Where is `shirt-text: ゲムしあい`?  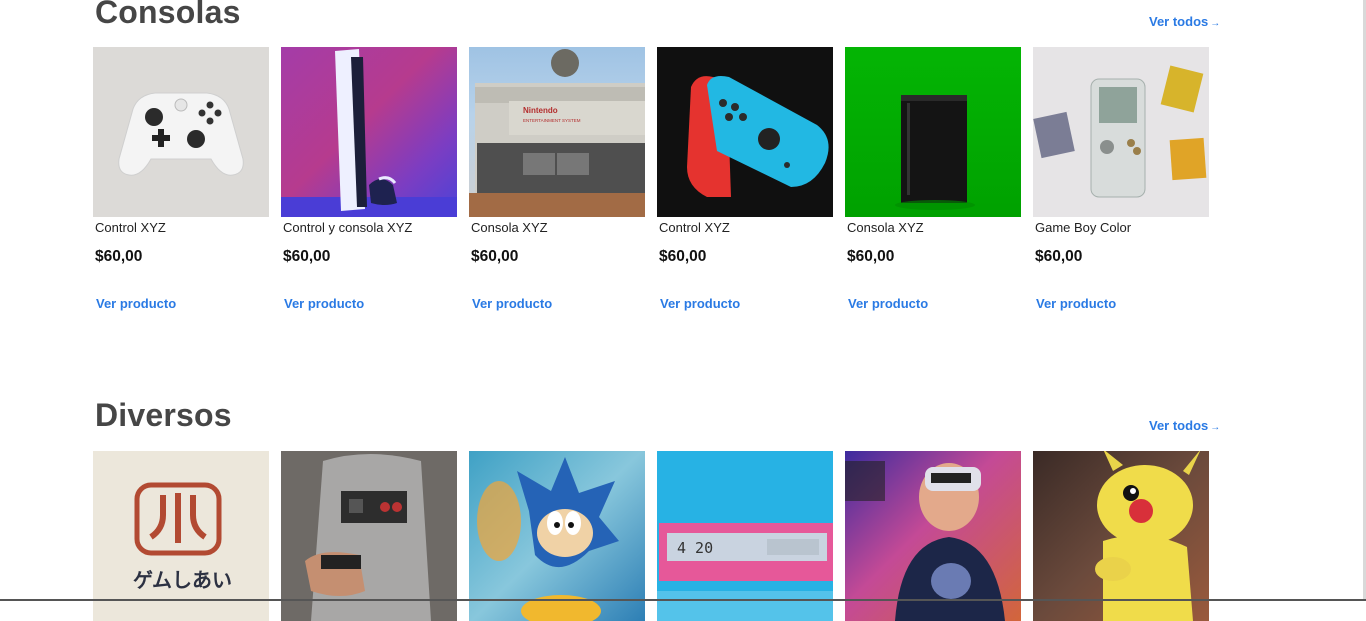 shirt-text: ゲムしあい is located at coordinates (182, 580).